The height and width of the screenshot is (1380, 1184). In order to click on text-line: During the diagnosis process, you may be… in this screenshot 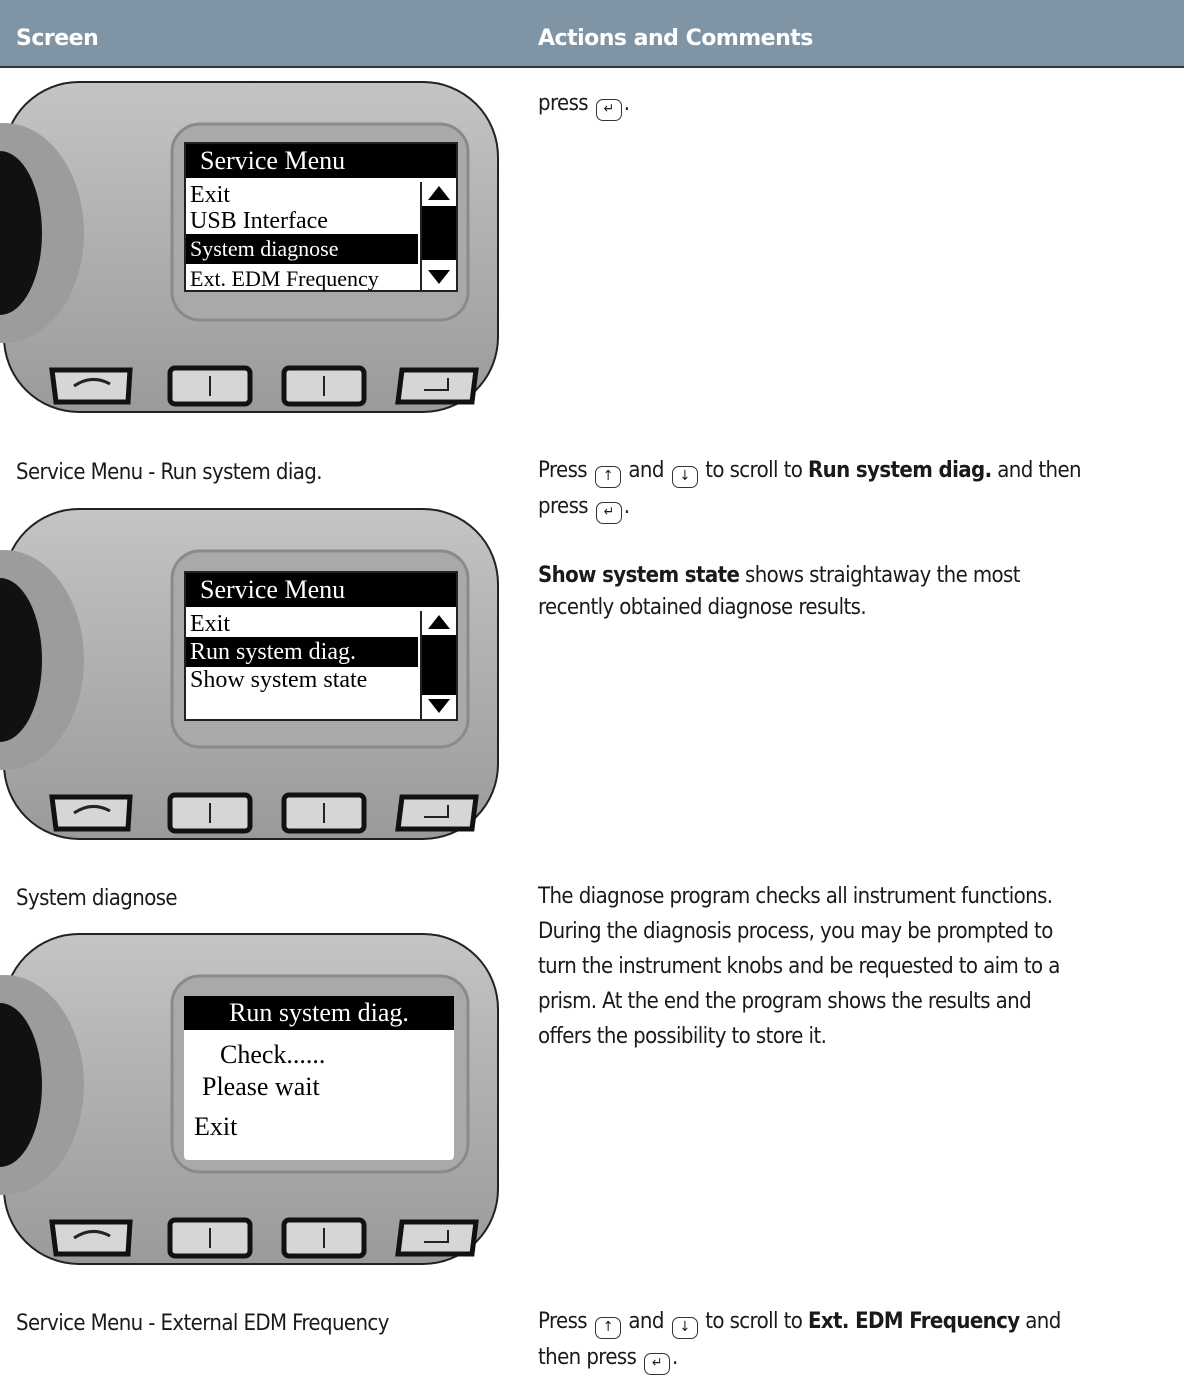, I will do `click(795, 931)`.